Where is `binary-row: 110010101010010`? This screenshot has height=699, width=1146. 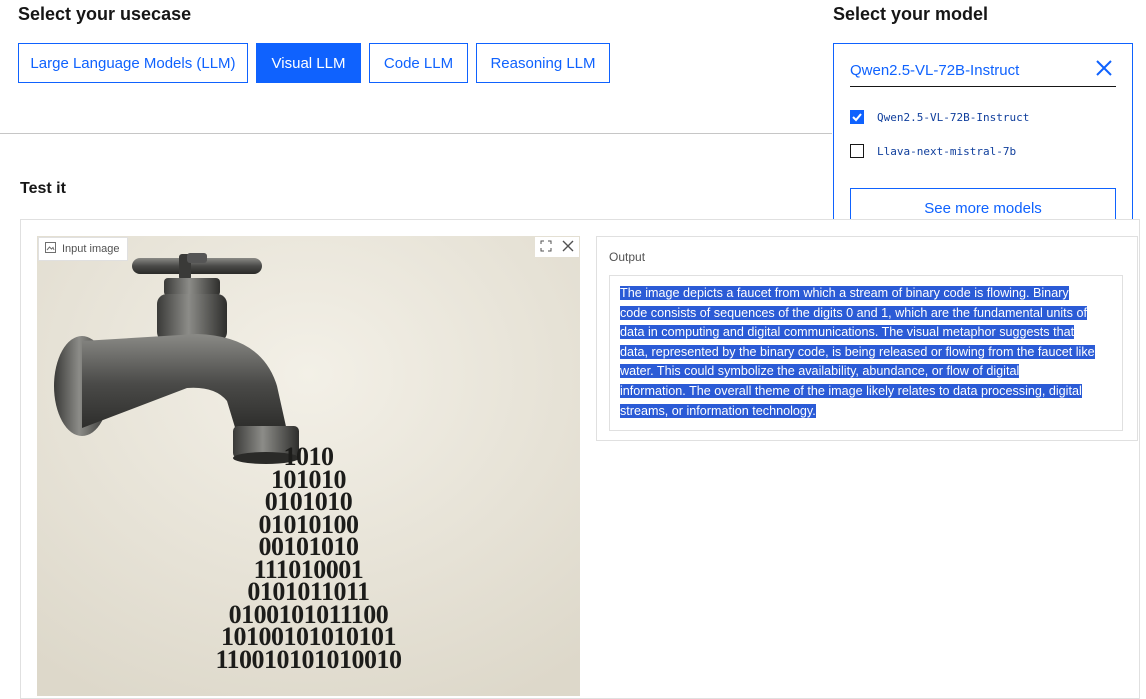
binary-row: 110010101010010 is located at coordinates (308, 659).